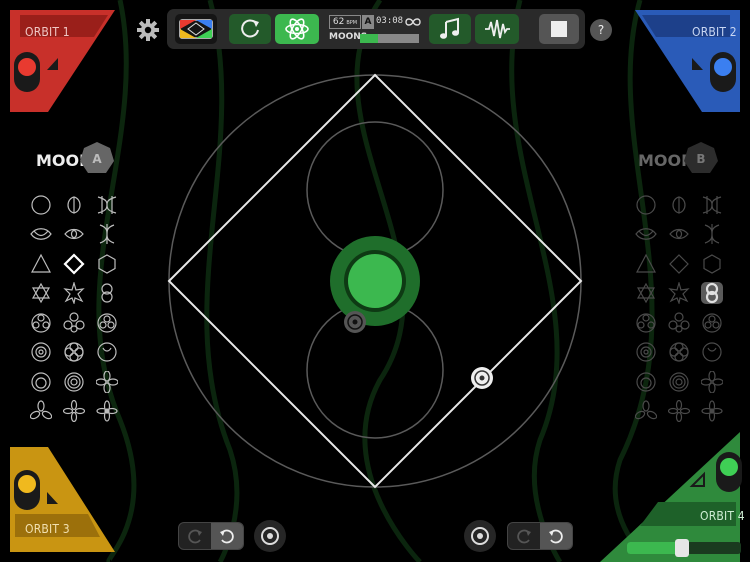  What do you see at coordinates (47, 32) in the screenshot?
I see `orbit-1-label: ORBIT 1` at bounding box center [47, 32].